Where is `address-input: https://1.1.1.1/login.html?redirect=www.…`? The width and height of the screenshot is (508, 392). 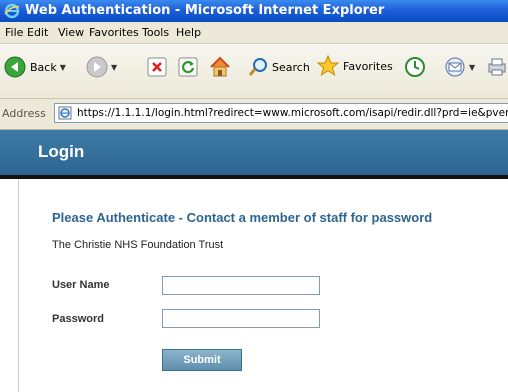
address-input: https://1.1.1.1/login.html?redirect=www.… is located at coordinates (281, 113).